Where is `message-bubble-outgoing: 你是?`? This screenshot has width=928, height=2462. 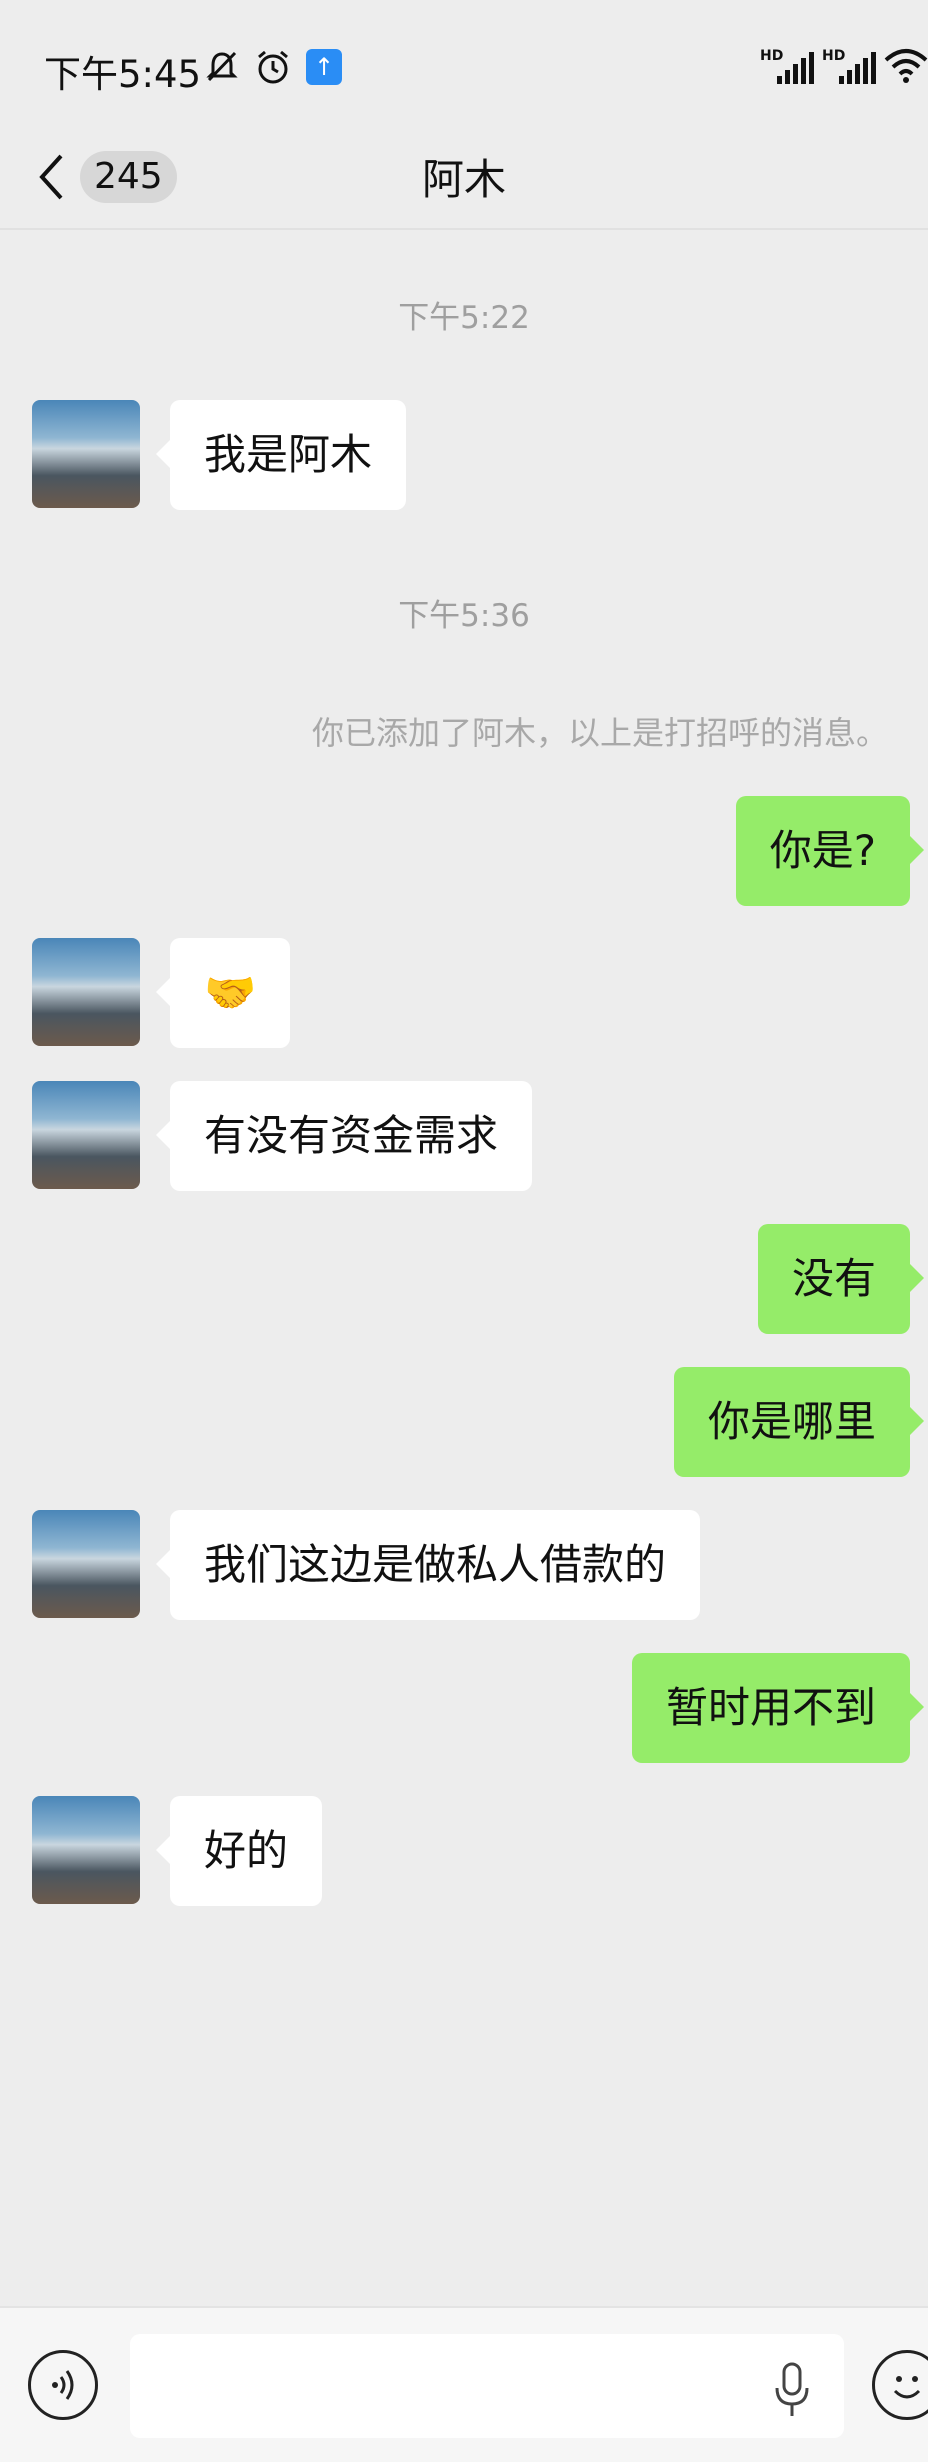
message-bubble-outgoing: 你是? is located at coordinates (830, 851).